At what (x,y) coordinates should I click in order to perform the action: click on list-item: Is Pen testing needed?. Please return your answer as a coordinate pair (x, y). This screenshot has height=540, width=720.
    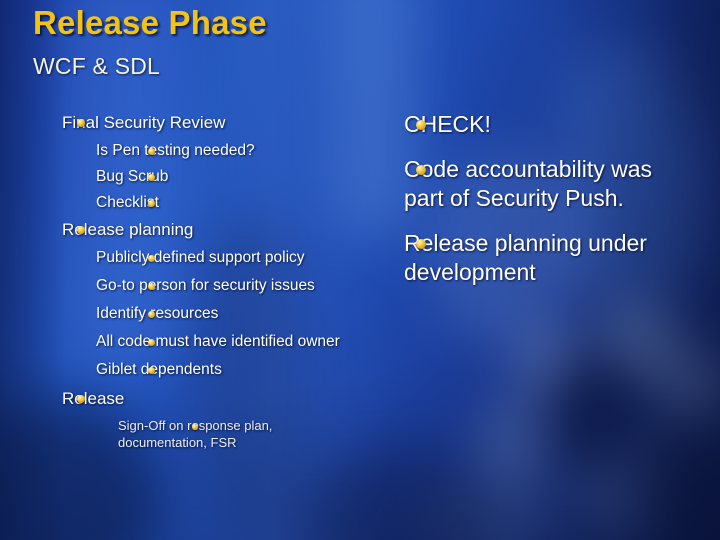
    Looking at the image, I should click on (224, 151).